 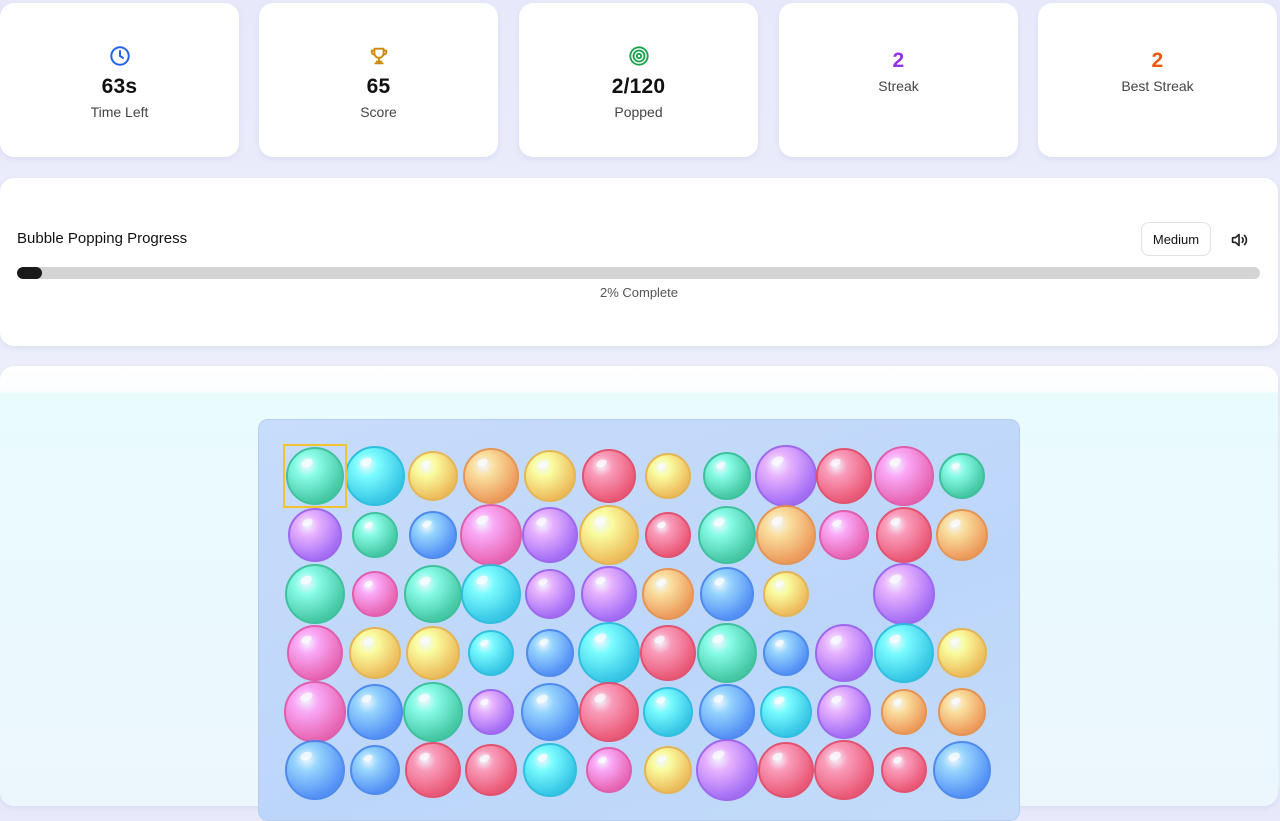 I want to click on popped-label: Popped, so click(x=638, y=112).